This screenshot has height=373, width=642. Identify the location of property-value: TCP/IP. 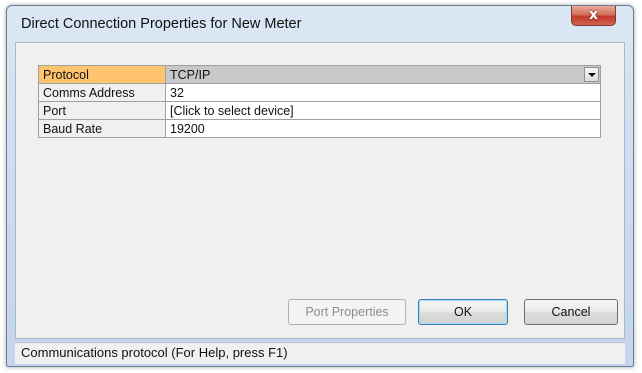
(190, 74).